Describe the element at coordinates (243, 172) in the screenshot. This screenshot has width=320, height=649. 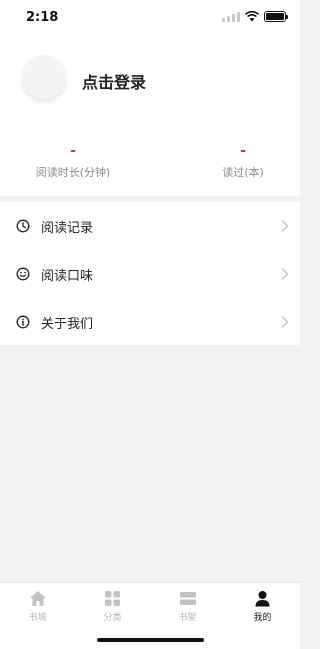
I see `books-read-label: 读过(本)` at that location.